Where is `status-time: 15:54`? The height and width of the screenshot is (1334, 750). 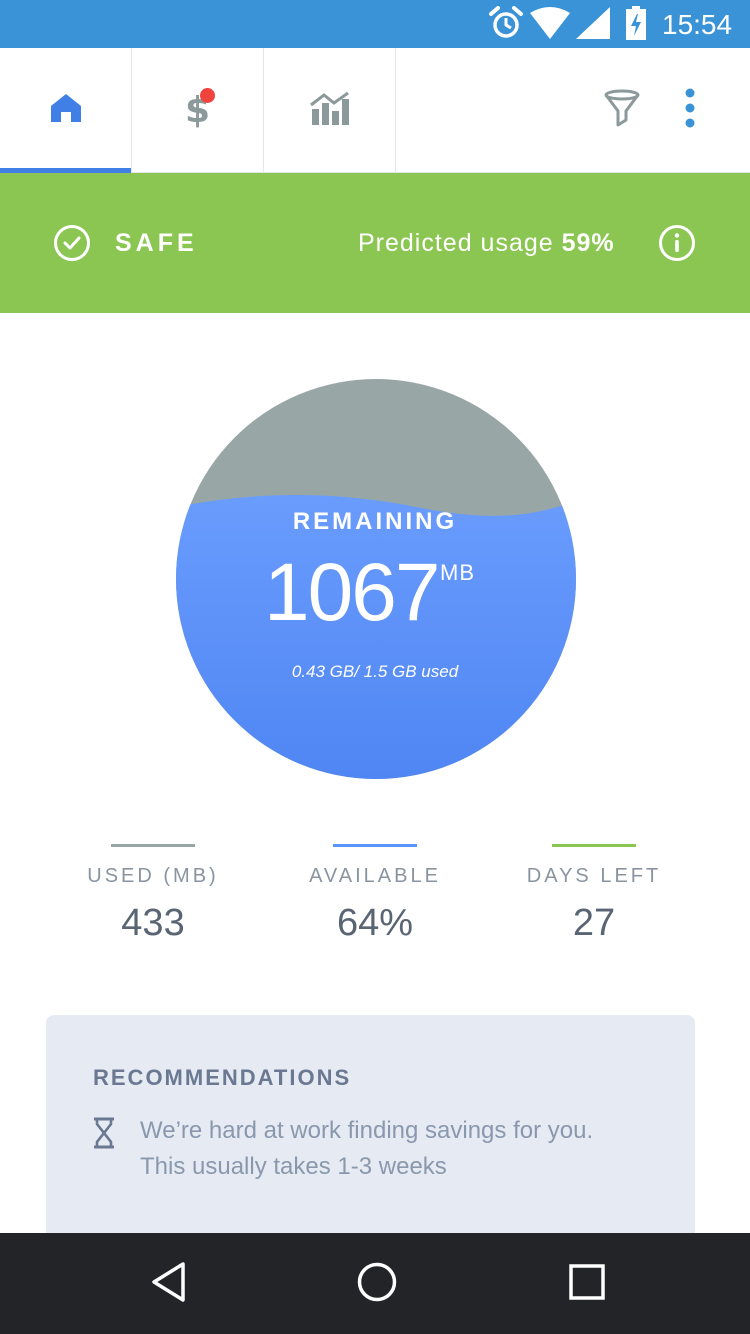
status-time: 15:54 is located at coordinates (697, 24).